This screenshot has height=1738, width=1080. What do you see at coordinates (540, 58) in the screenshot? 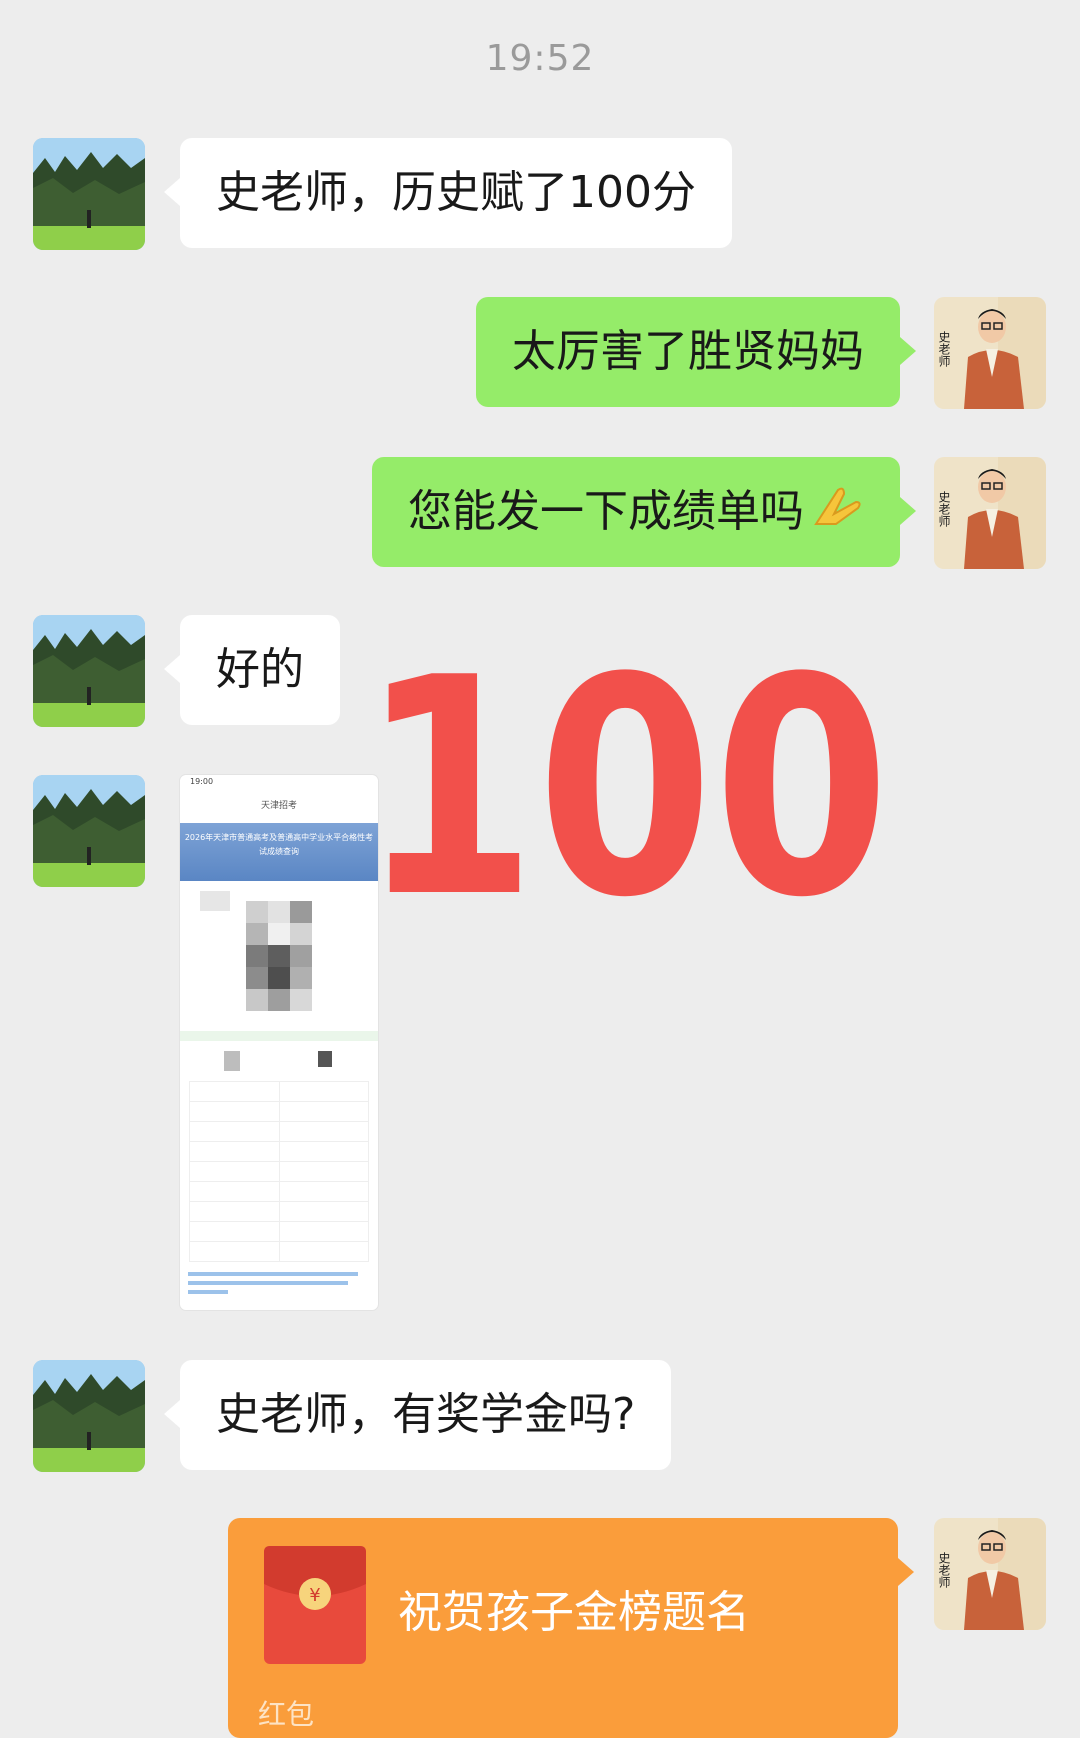
I see `message-timestamp: 19:52` at bounding box center [540, 58].